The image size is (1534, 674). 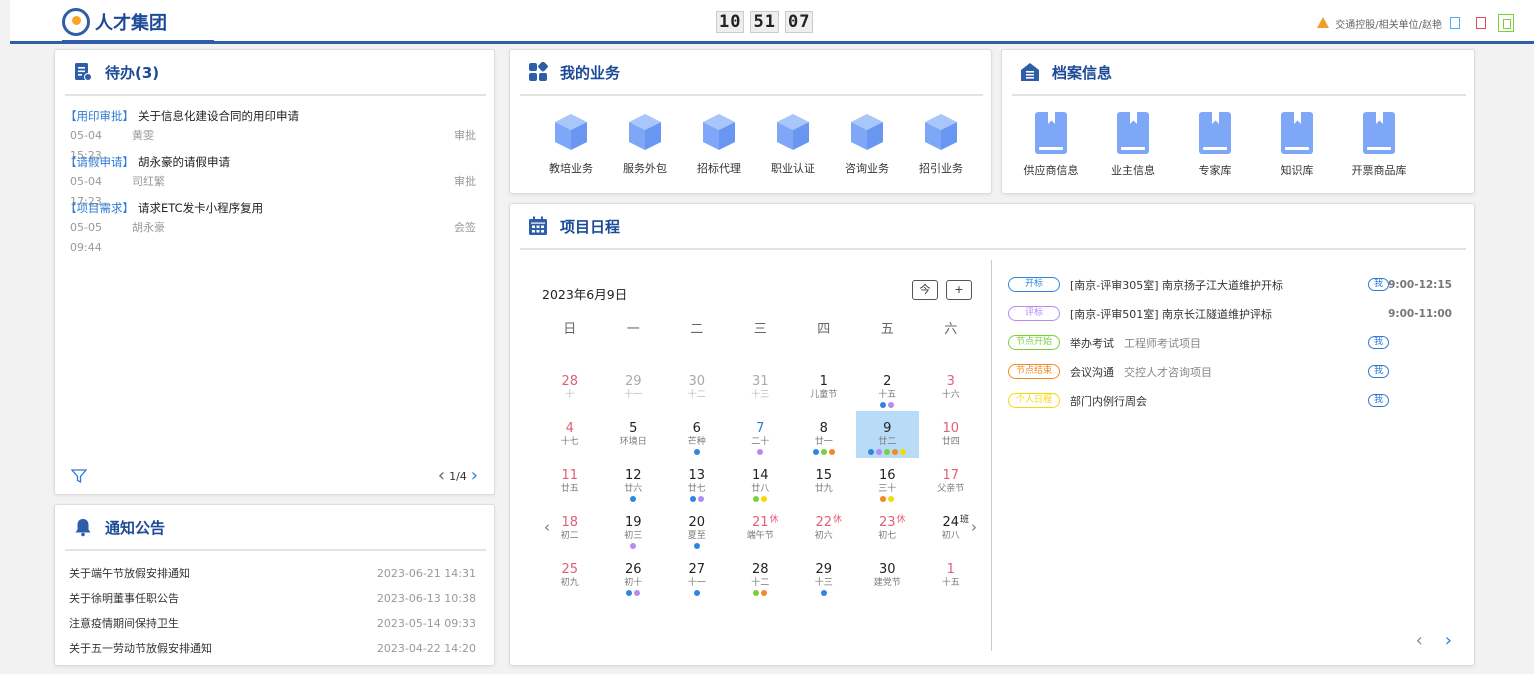 What do you see at coordinates (218, 116) in the screenshot?
I see `todo-text: 关于信息化建设合同的用印申请` at bounding box center [218, 116].